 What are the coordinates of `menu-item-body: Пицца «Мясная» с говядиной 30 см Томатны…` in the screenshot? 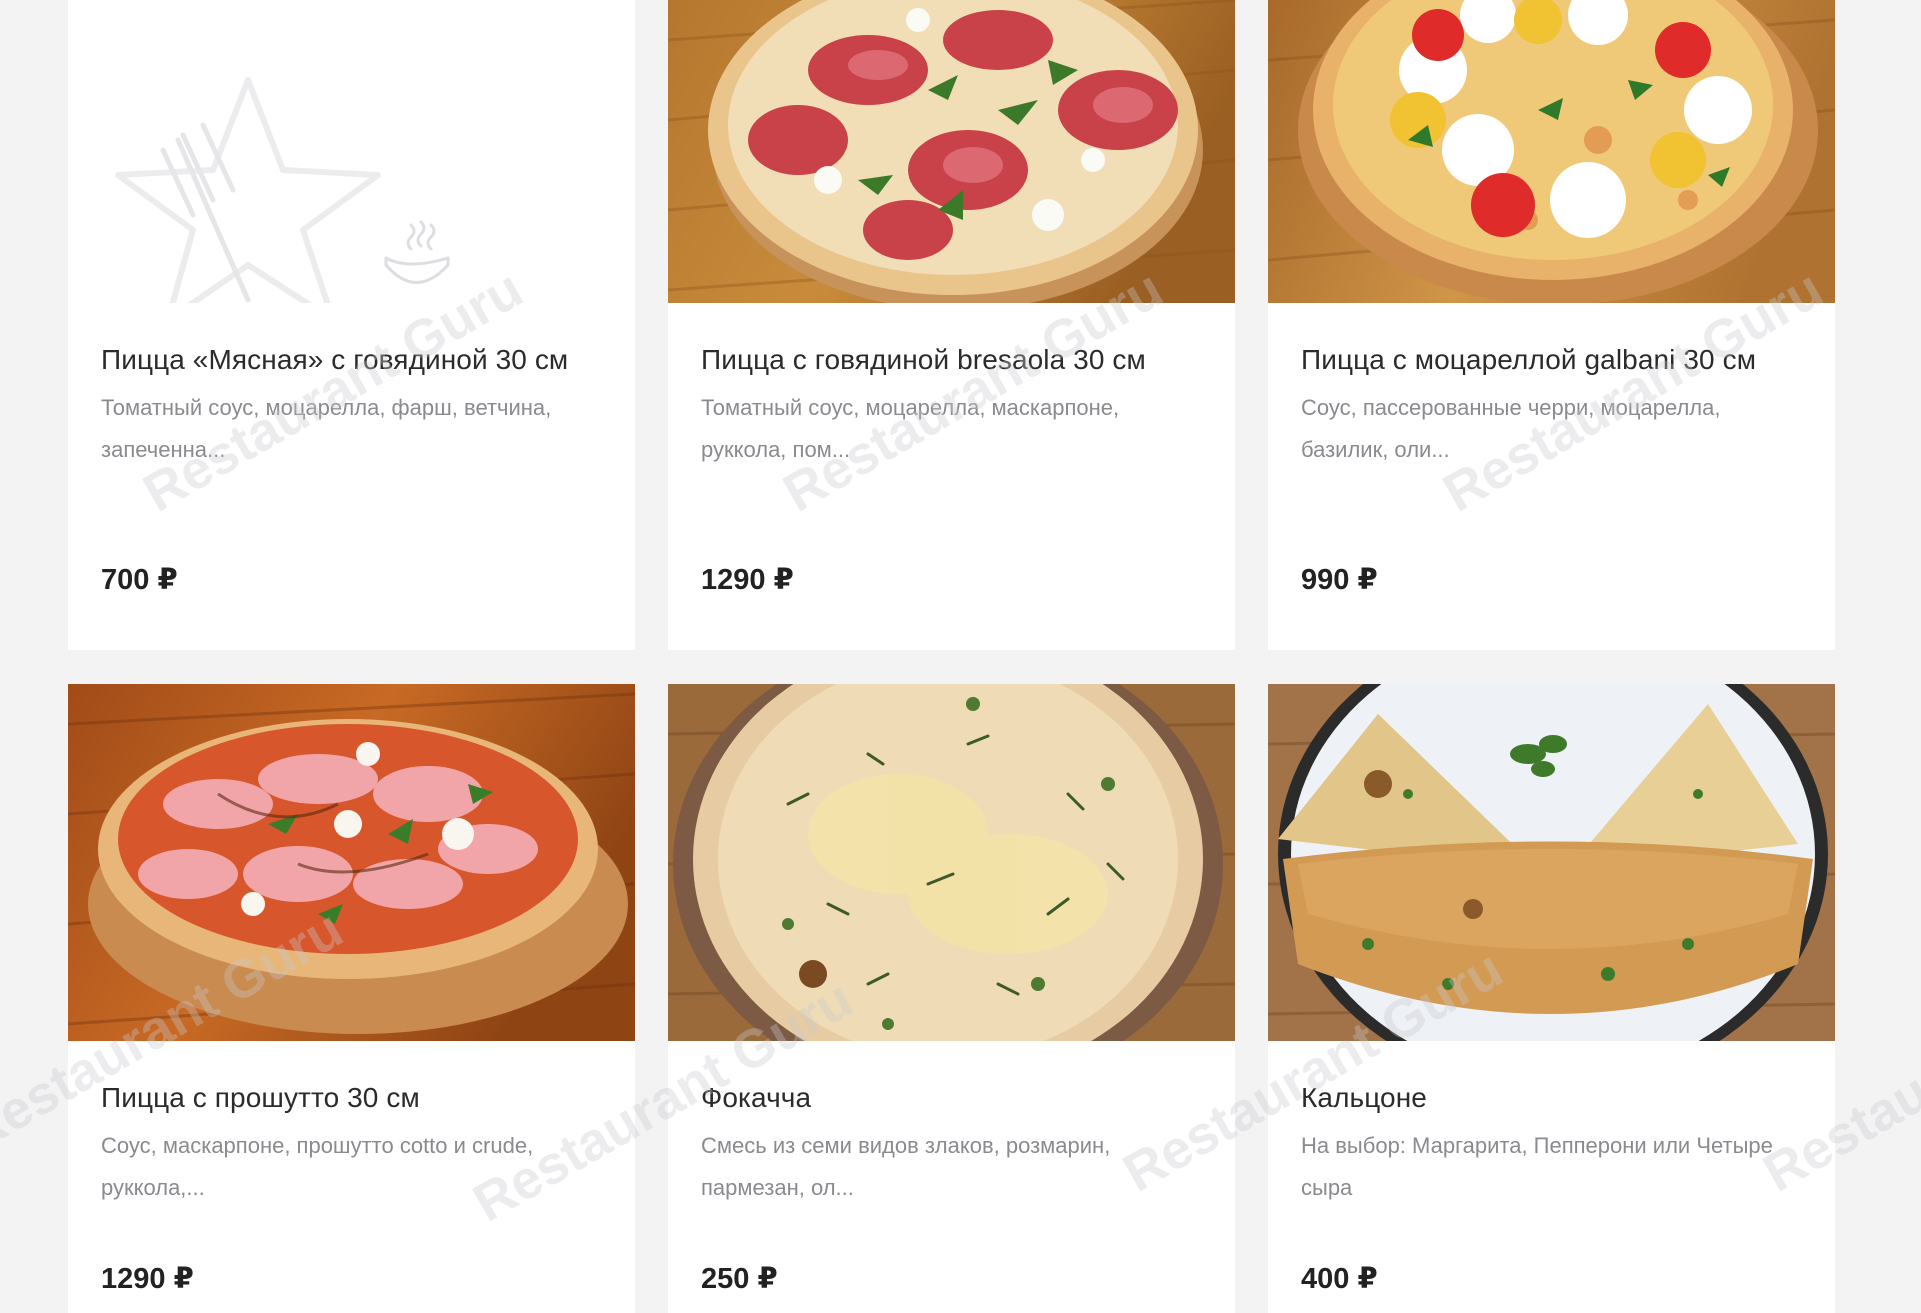 It's located at (351, 387).